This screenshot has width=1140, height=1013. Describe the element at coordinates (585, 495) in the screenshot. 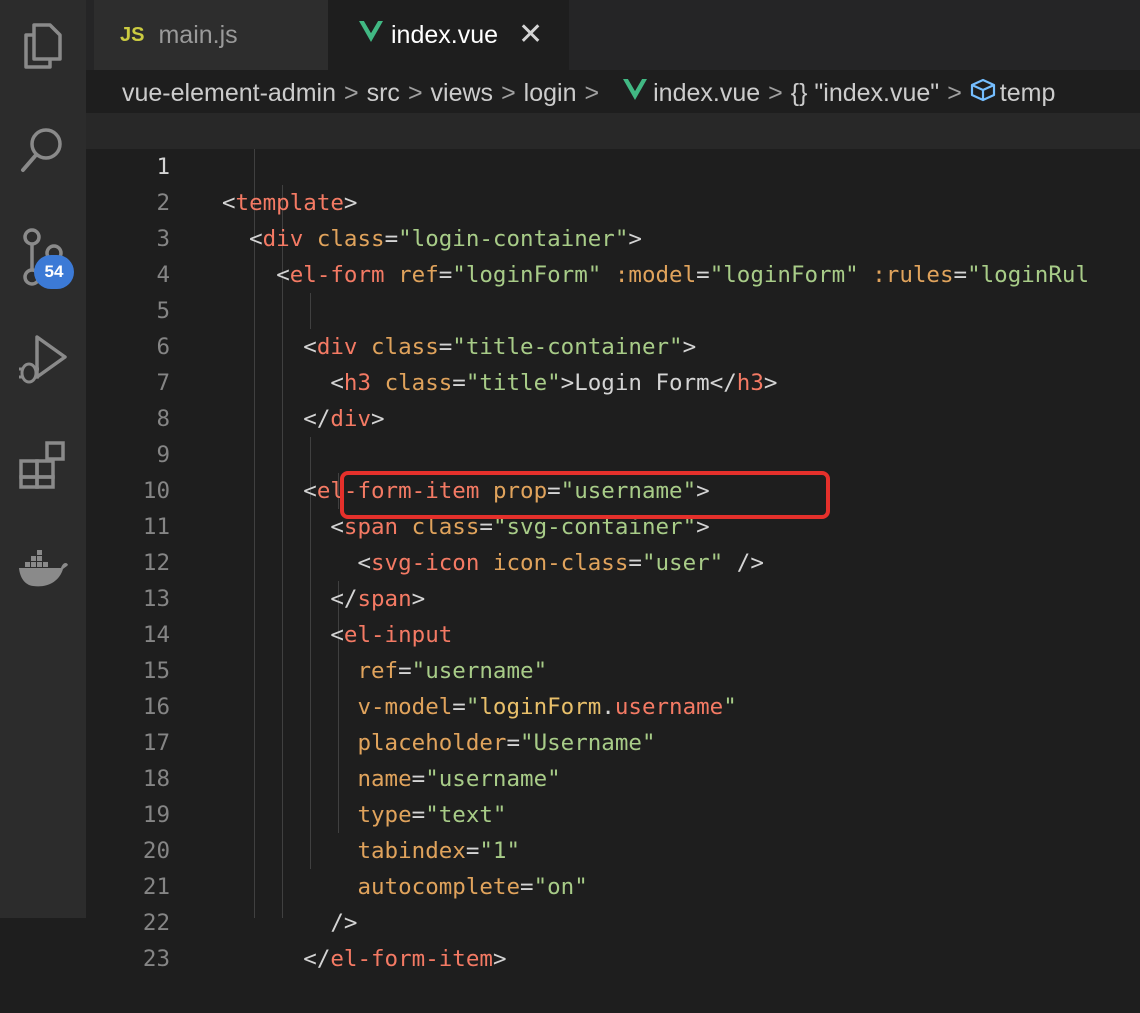

I see `annotation-highlight-box` at that location.